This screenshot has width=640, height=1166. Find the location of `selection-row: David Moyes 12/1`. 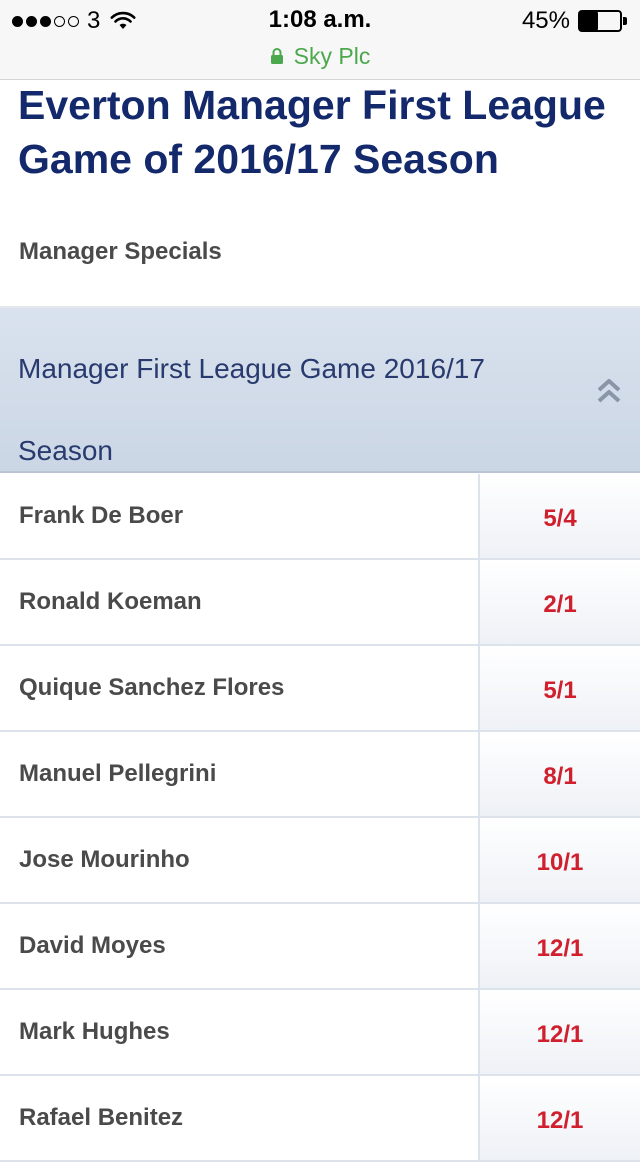

selection-row: David Moyes 12/1 is located at coordinates (320, 947).